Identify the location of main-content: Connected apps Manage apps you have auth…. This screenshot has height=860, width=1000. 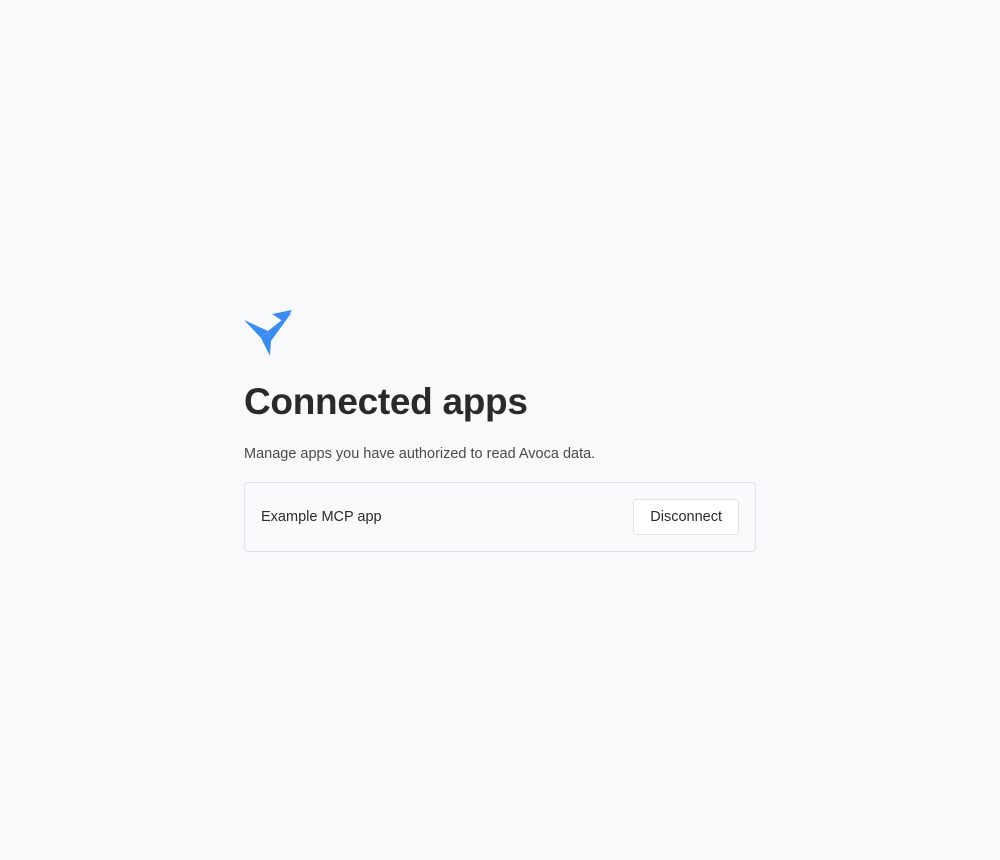
(500, 430).